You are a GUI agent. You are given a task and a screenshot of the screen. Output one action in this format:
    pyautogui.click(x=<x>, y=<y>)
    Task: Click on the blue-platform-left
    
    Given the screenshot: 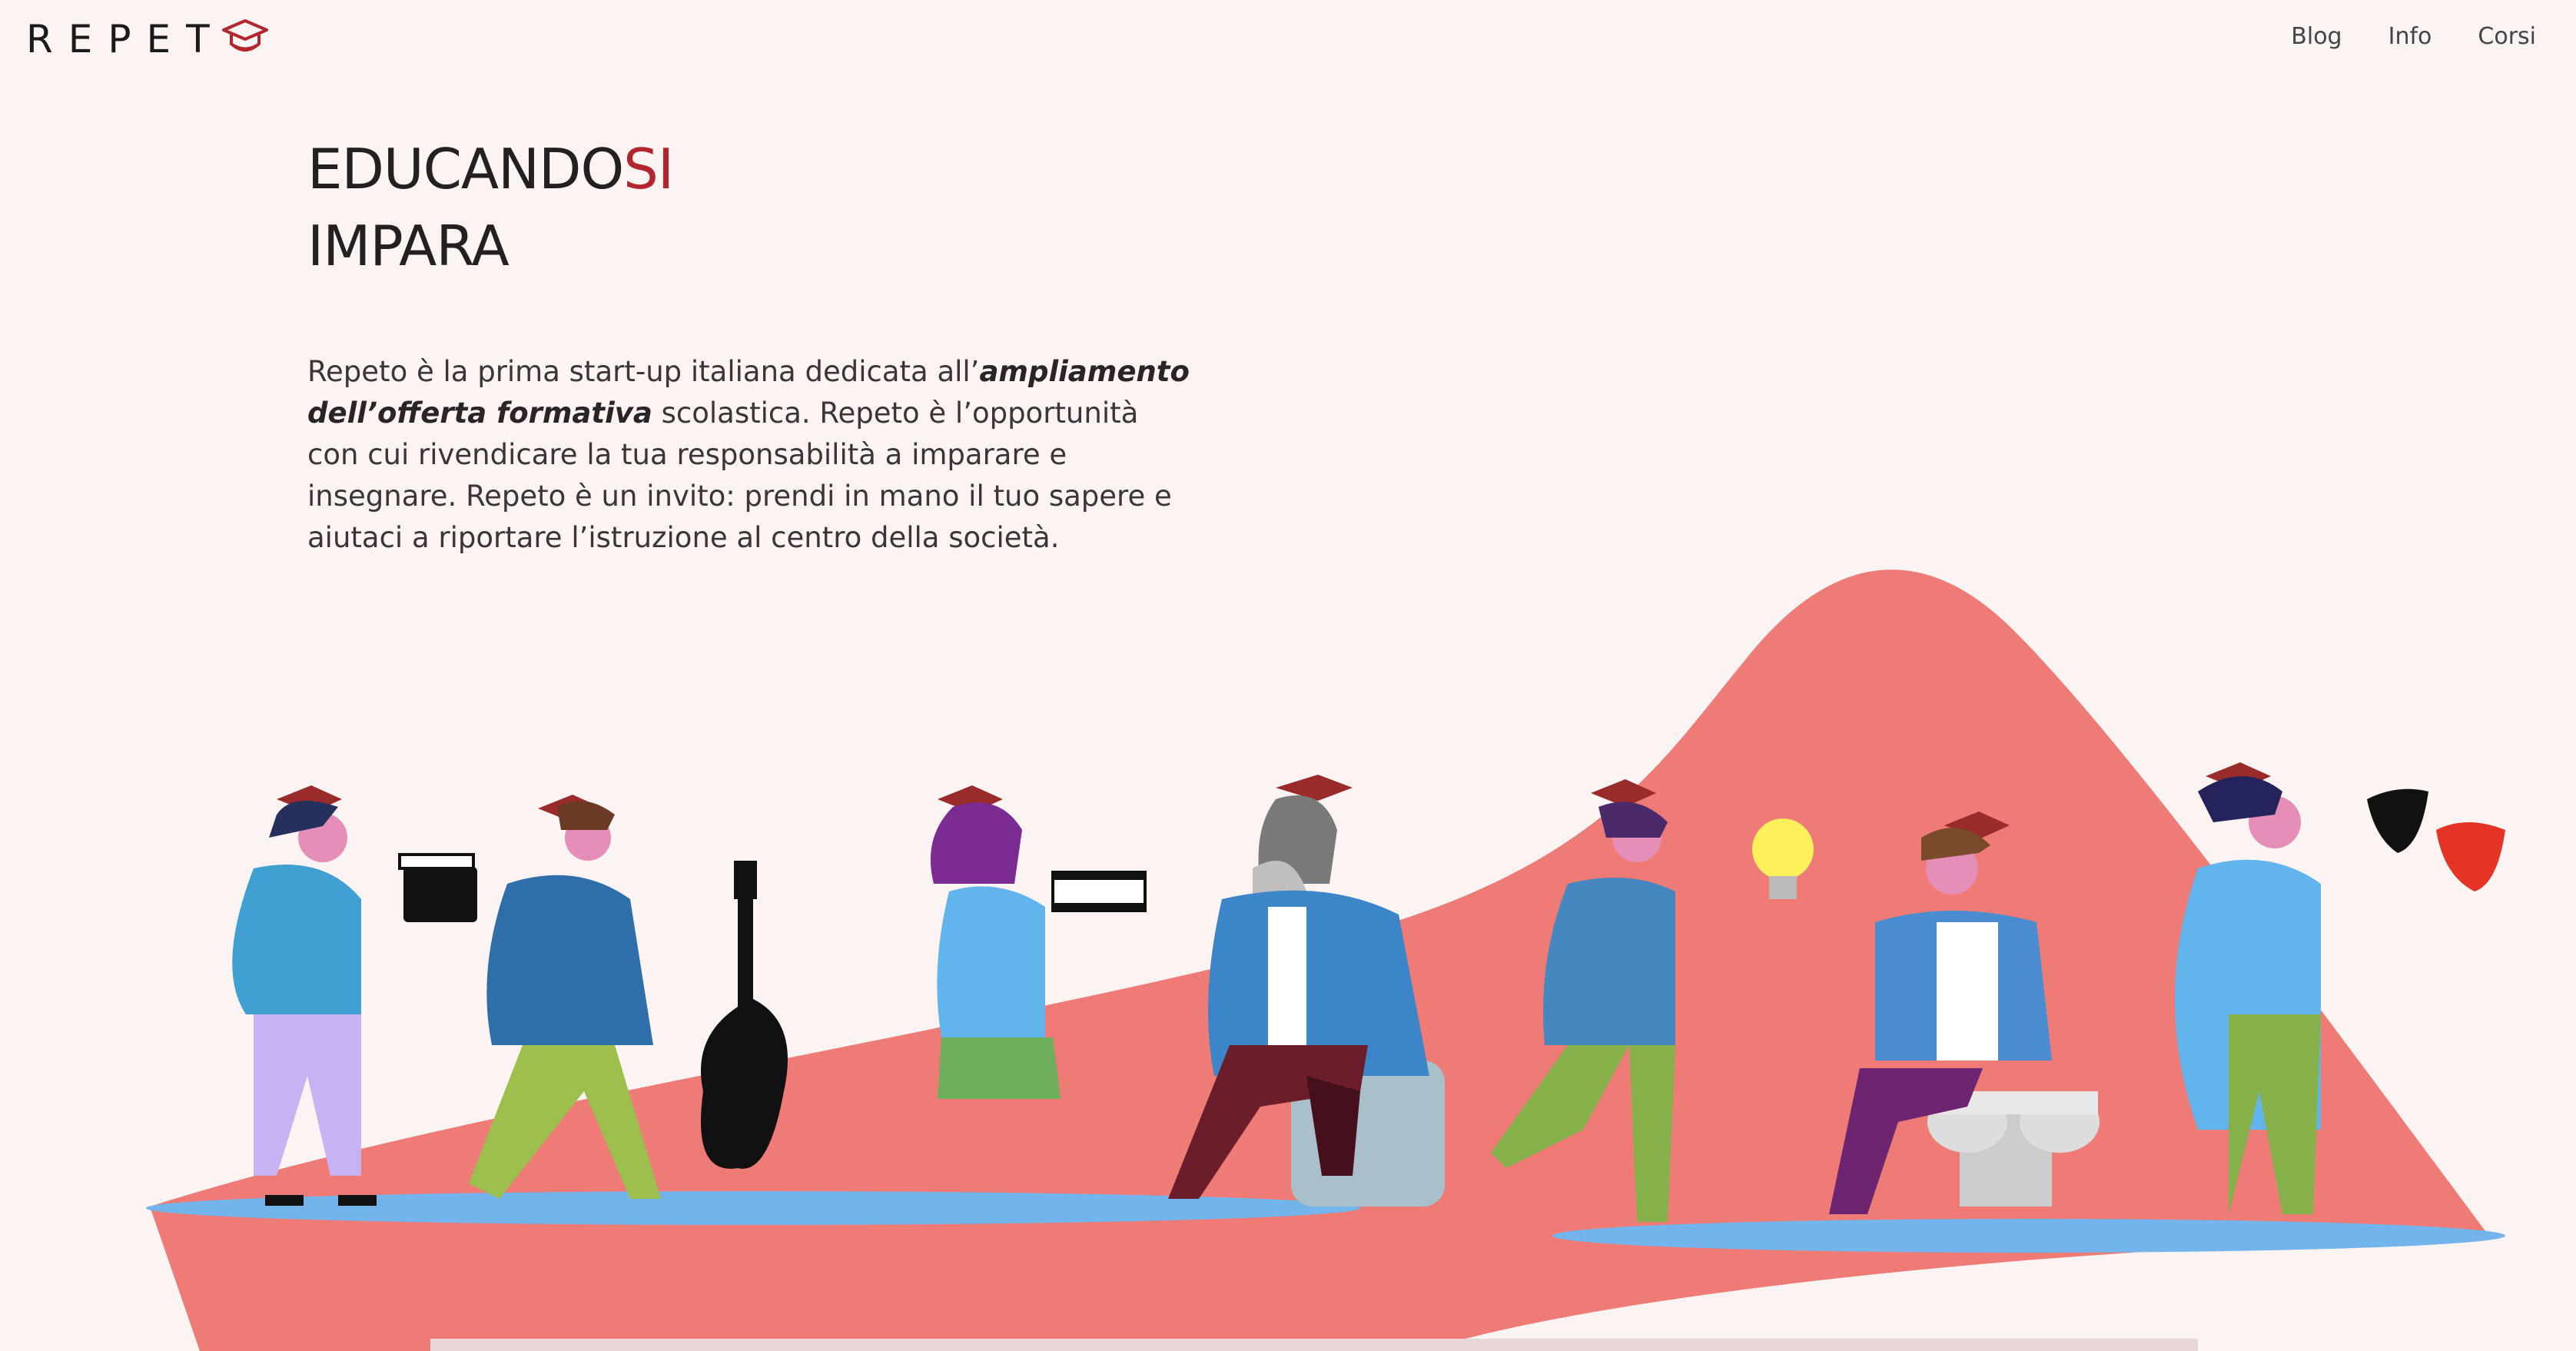 What is the action you would take?
    pyautogui.click(x=753, y=1208)
    